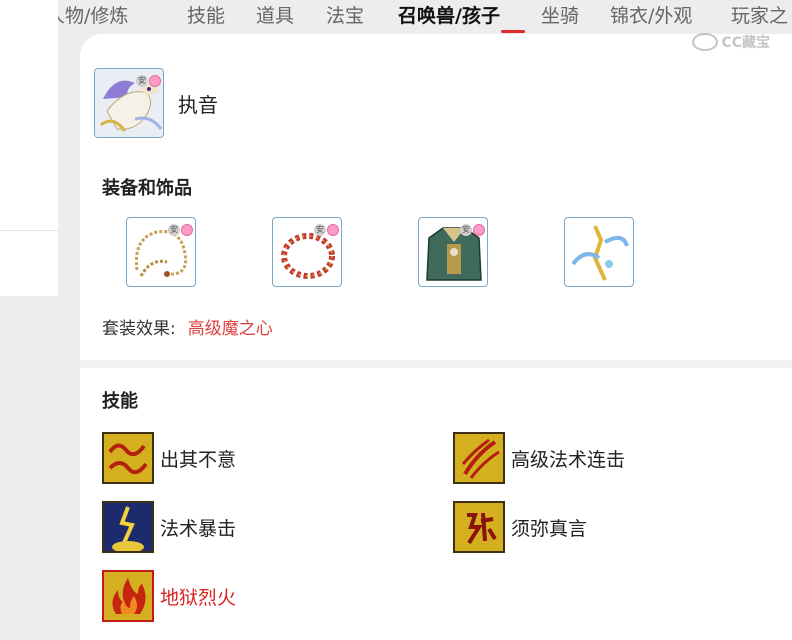  I want to click on armor-icon: 安, so click(453, 252).